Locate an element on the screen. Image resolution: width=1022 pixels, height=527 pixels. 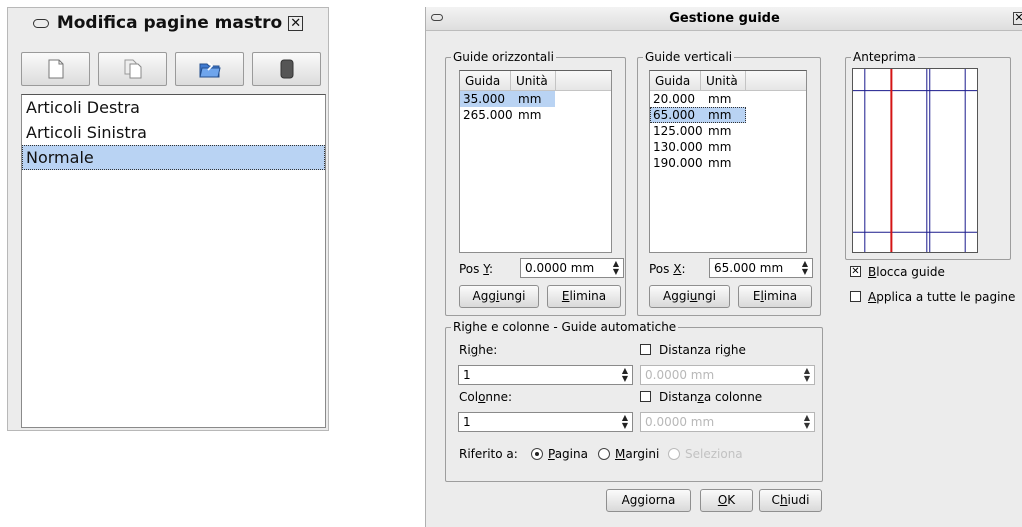
table-row: 65.000 mm is located at coordinates (698, 115).